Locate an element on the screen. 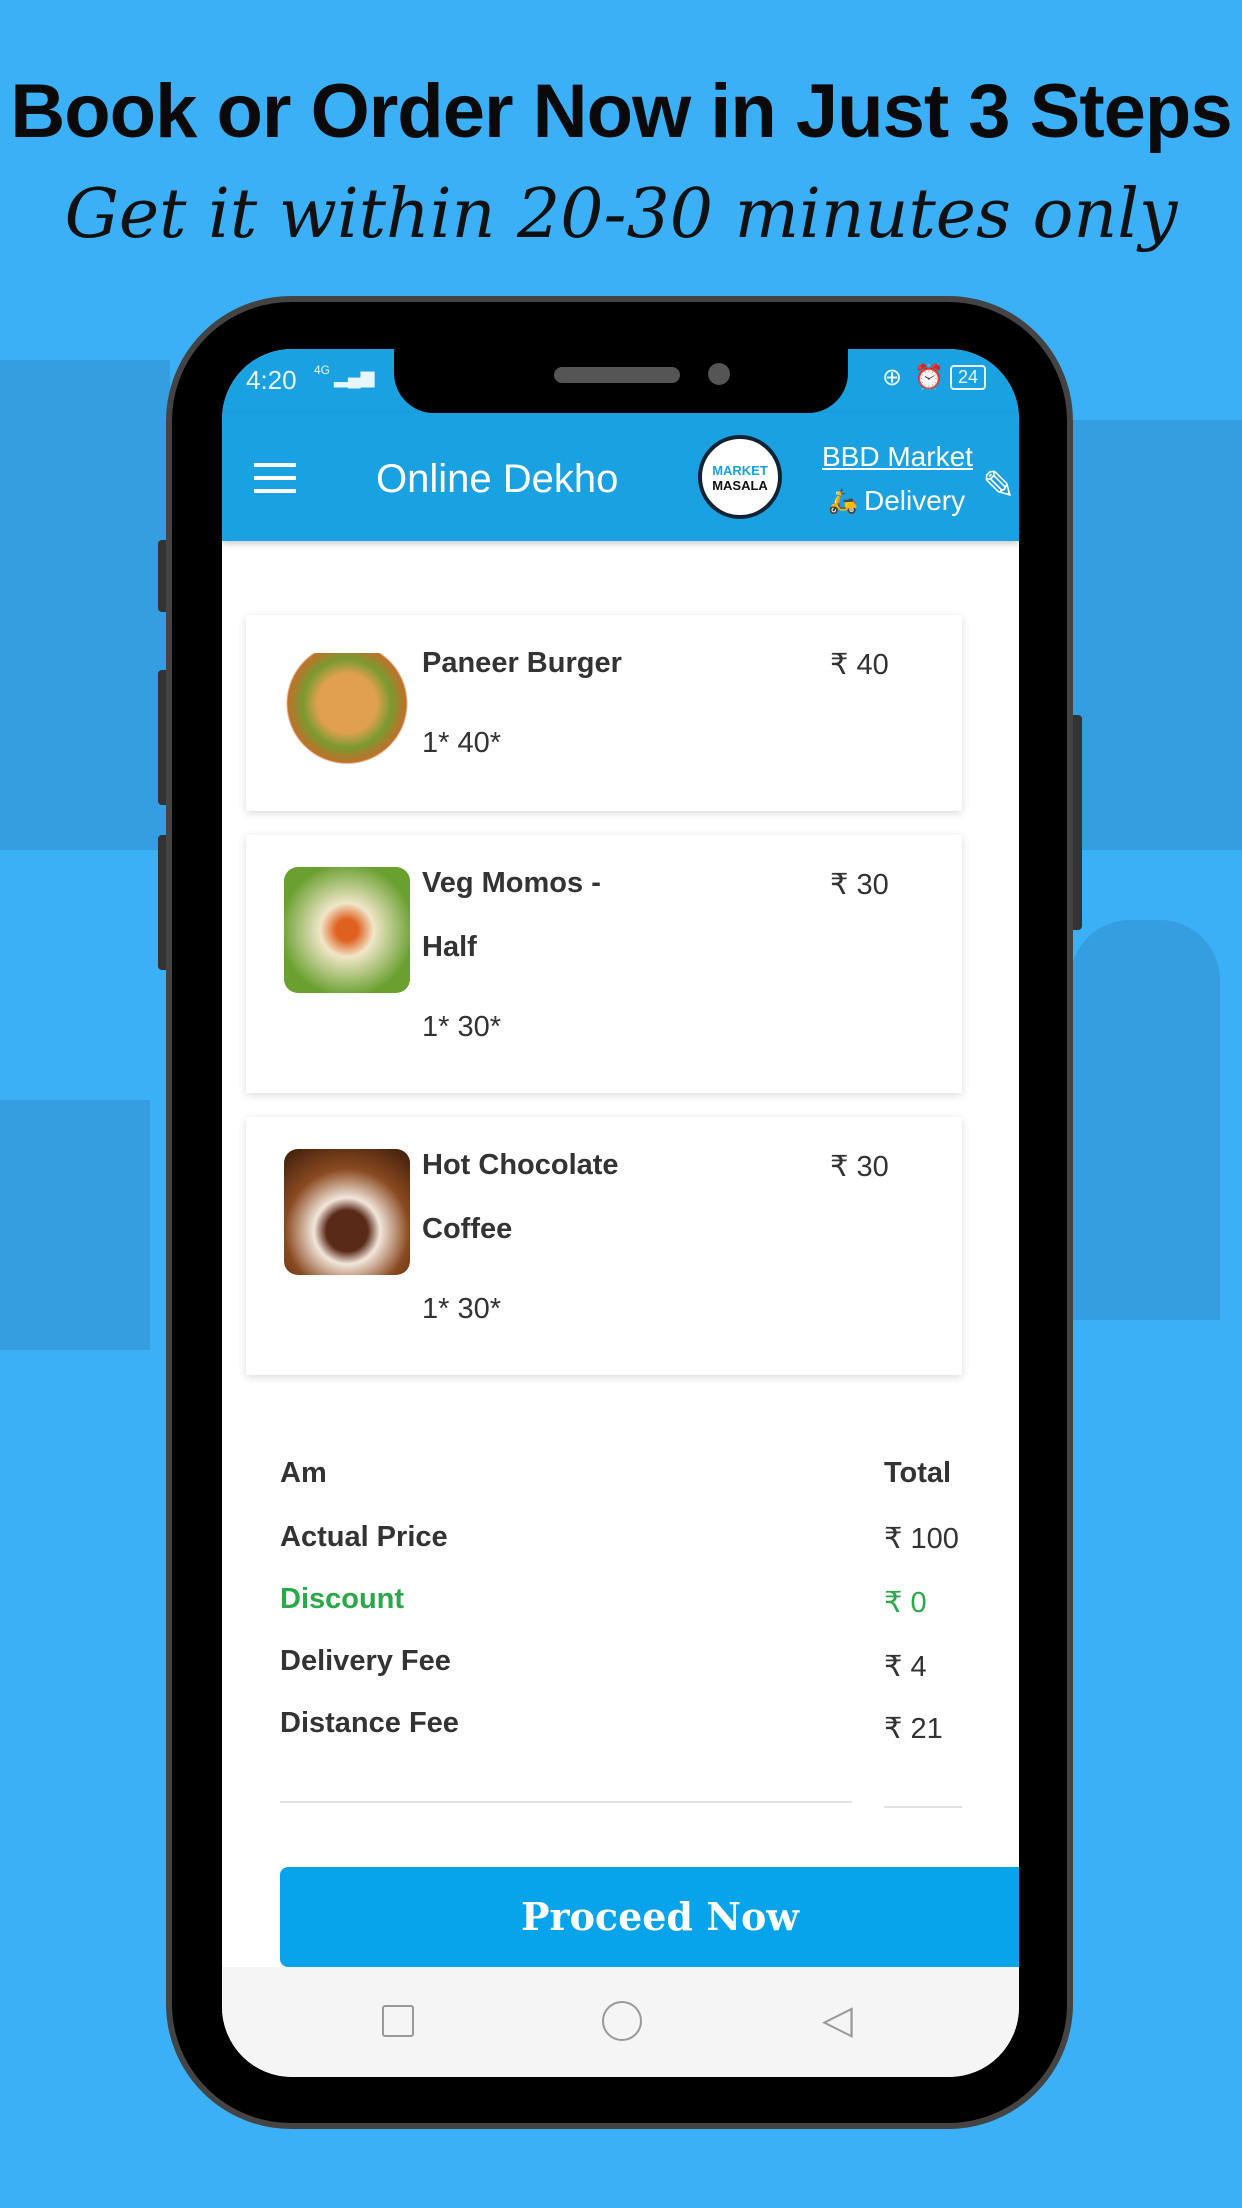 The image size is (1242, 2208). summary-header-total: Total is located at coordinates (918, 1473).